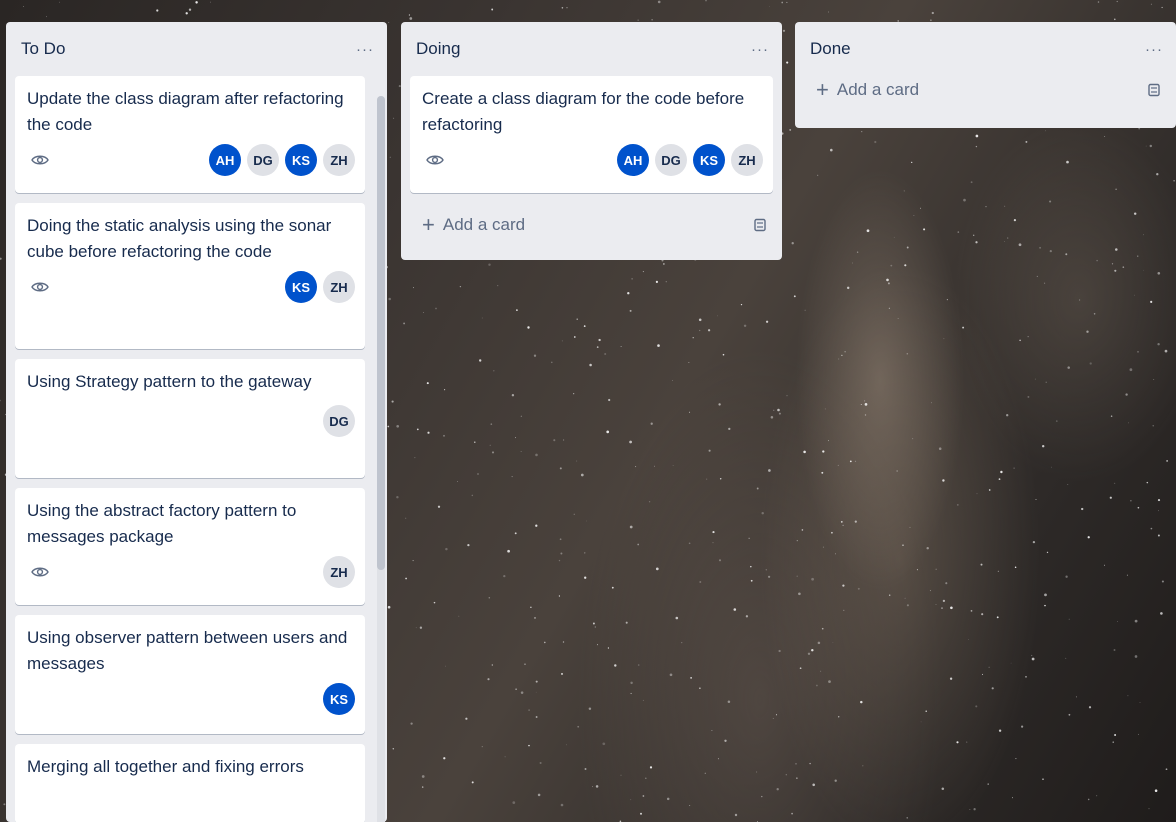 Image resolution: width=1176 pixels, height=822 pixels. What do you see at coordinates (191, 287) in the screenshot?
I see `card-footer: KS ZH` at bounding box center [191, 287].